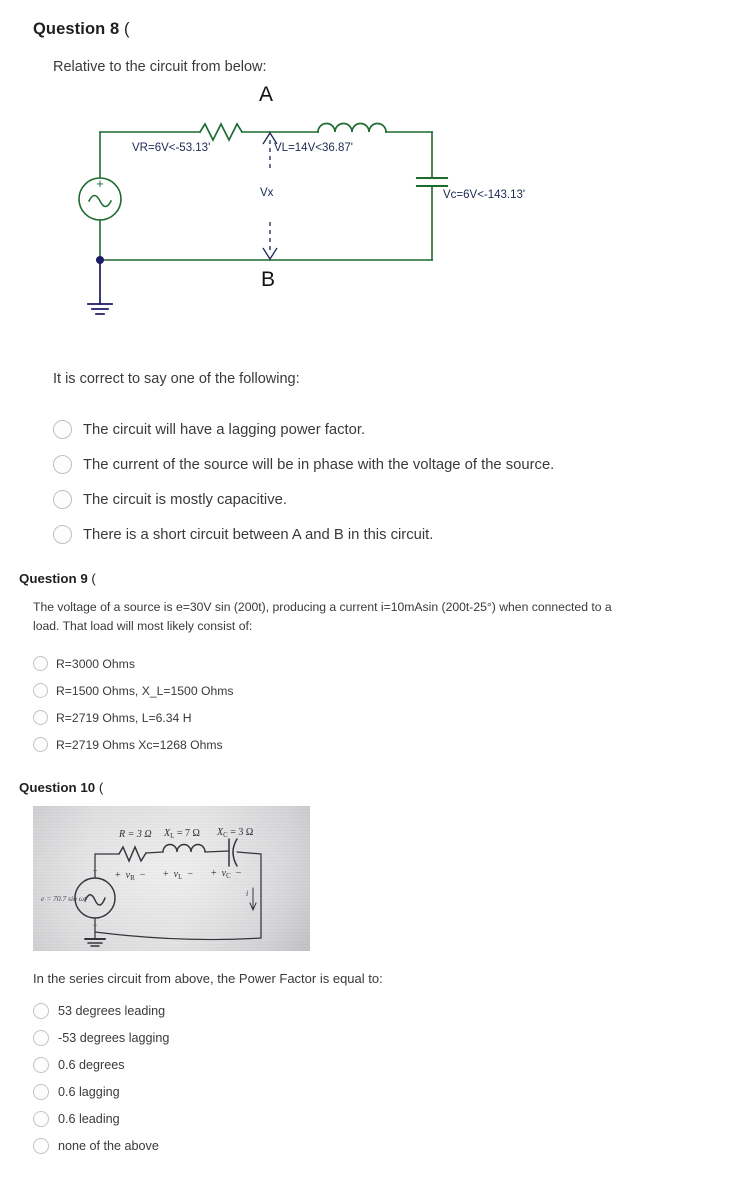 The image size is (737, 1178). Describe the element at coordinates (89, 1091) in the screenshot. I see `option-label: 0.6 lagging` at that location.